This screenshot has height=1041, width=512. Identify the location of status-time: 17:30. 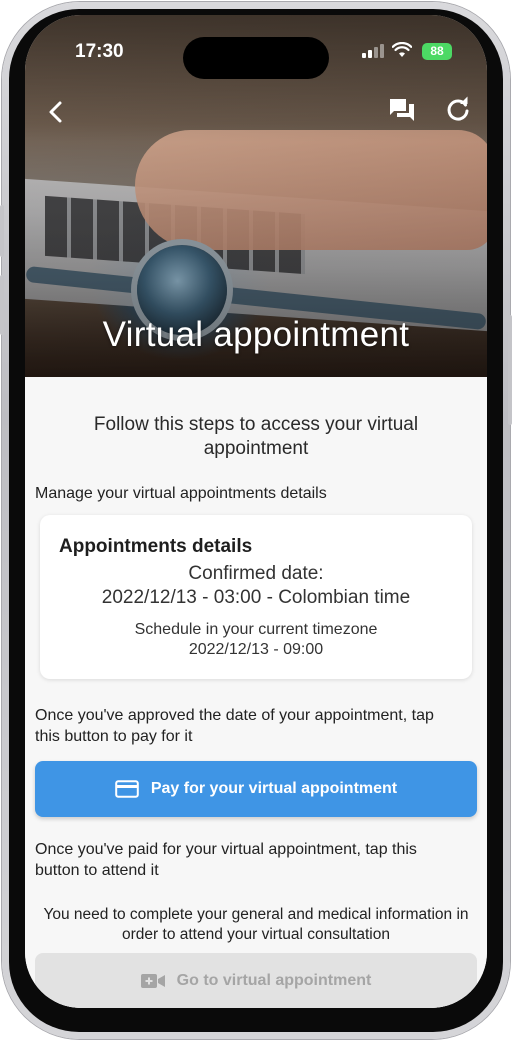
(99, 51).